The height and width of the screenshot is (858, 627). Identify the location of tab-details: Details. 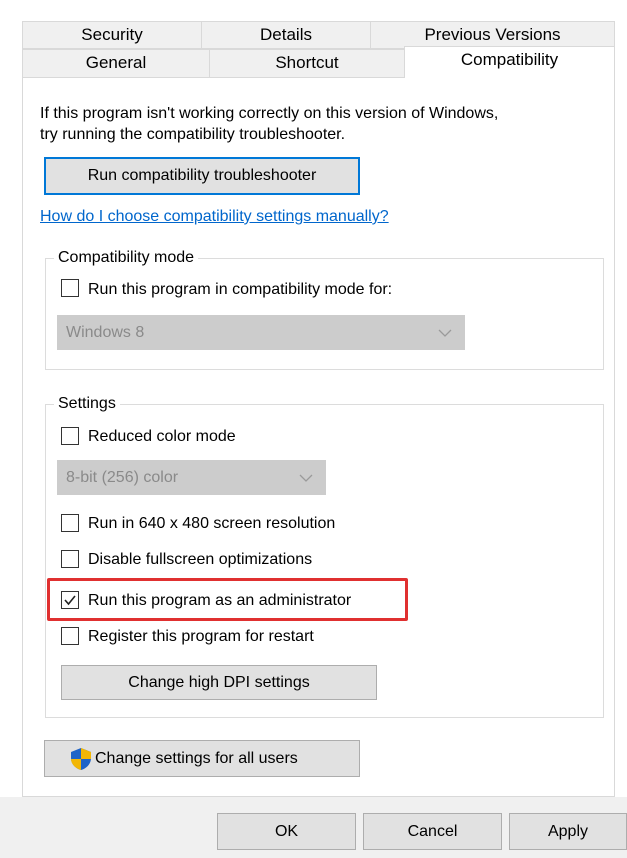
(286, 35).